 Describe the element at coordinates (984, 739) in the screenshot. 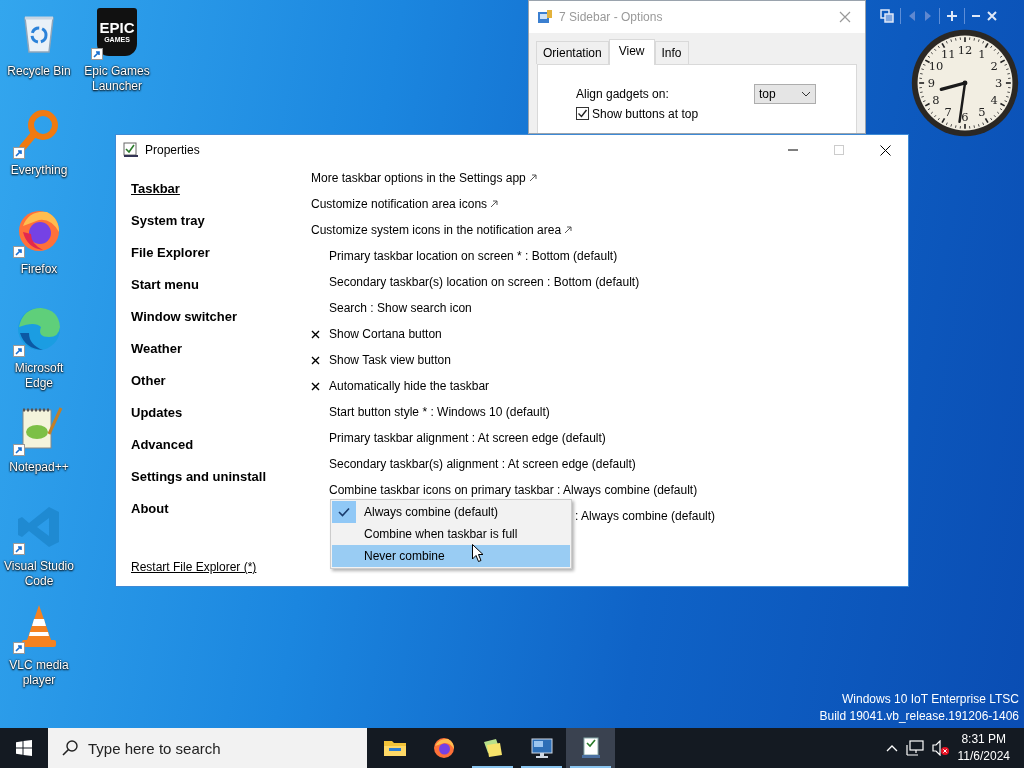

I see `time-text: 8:31 PM` at that location.